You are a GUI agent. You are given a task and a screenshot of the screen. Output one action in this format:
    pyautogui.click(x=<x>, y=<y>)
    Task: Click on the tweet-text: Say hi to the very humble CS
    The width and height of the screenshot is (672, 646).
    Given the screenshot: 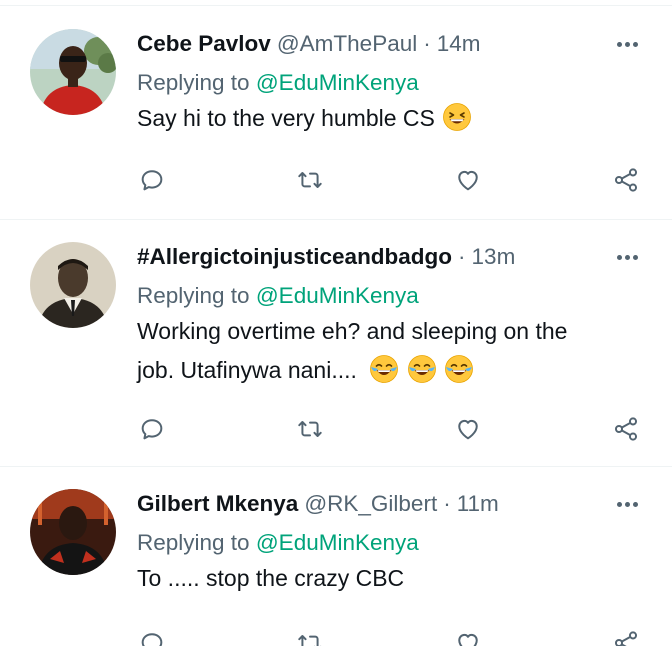 What is the action you would take?
    pyautogui.click(x=389, y=118)
    